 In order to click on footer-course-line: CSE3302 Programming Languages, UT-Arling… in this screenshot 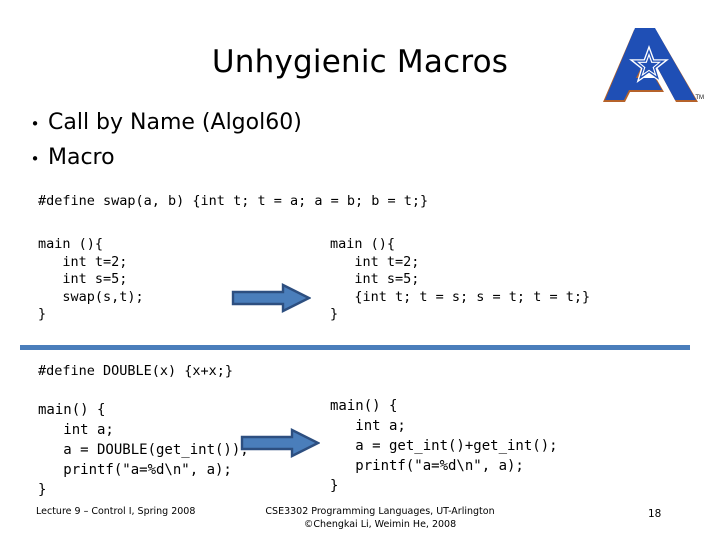, I will do `click(380, 511)`.